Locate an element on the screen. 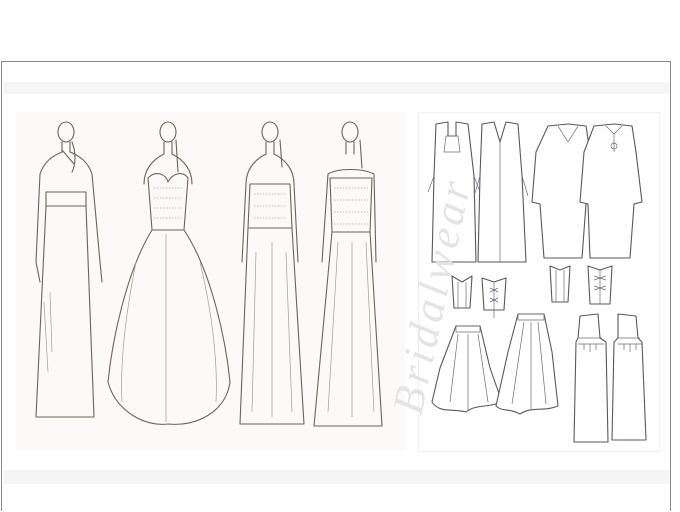 The width and height of the screenshot is (680, 512). sketch-off-shoulder-lace-gown is located at coordinates (348, 274).